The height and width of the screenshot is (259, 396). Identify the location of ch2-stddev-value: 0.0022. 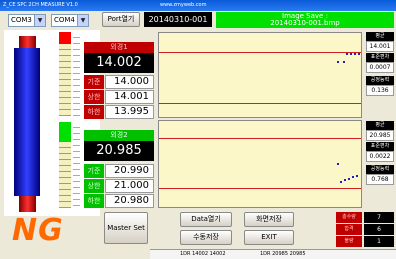
(380, 156).